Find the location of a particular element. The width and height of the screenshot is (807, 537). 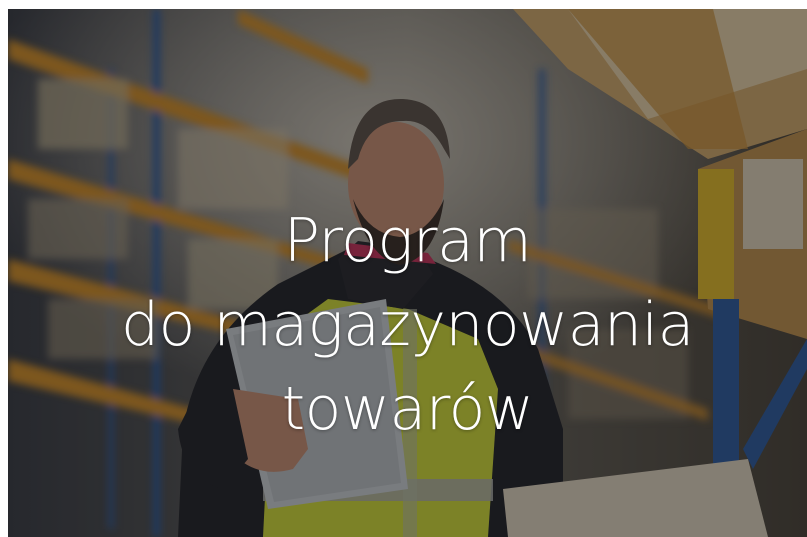

hero-title-line-2: do magazynowania is located at coordinates (407, 325).